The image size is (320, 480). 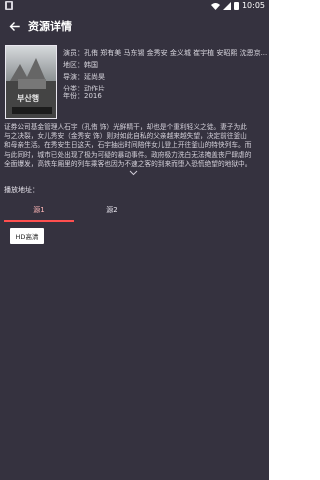 I want to click on synopsis-line: 全面爆发，高铁车厢里的列车乘客也因为不速之客的到来而堕入恐慌绝望的地狱中。, so click(x=128, y=163).